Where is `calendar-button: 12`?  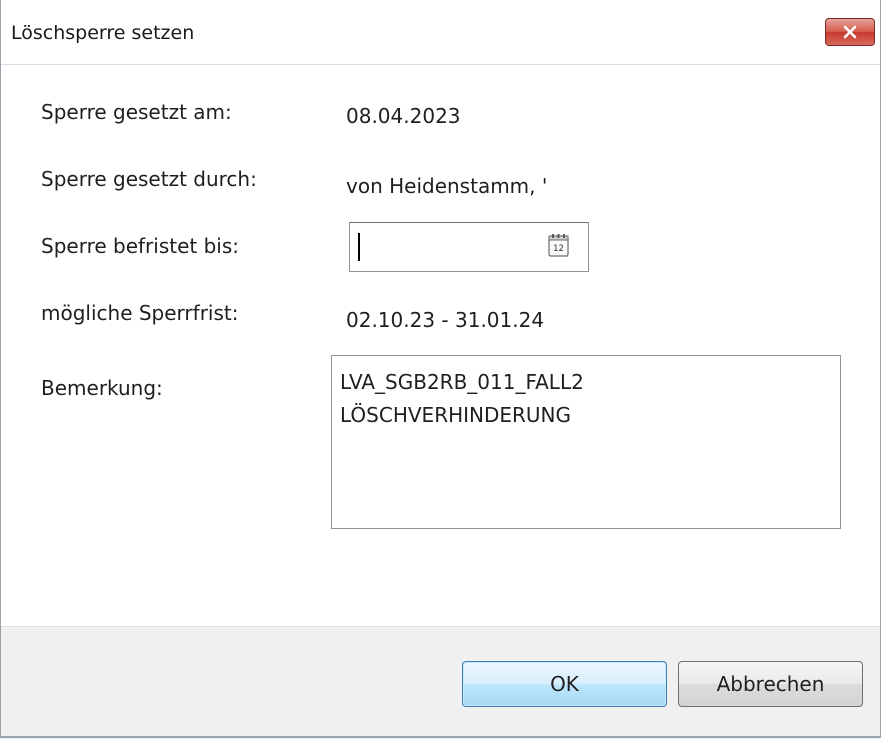
calendar-button: 12 is located at coordinates (559, 246).